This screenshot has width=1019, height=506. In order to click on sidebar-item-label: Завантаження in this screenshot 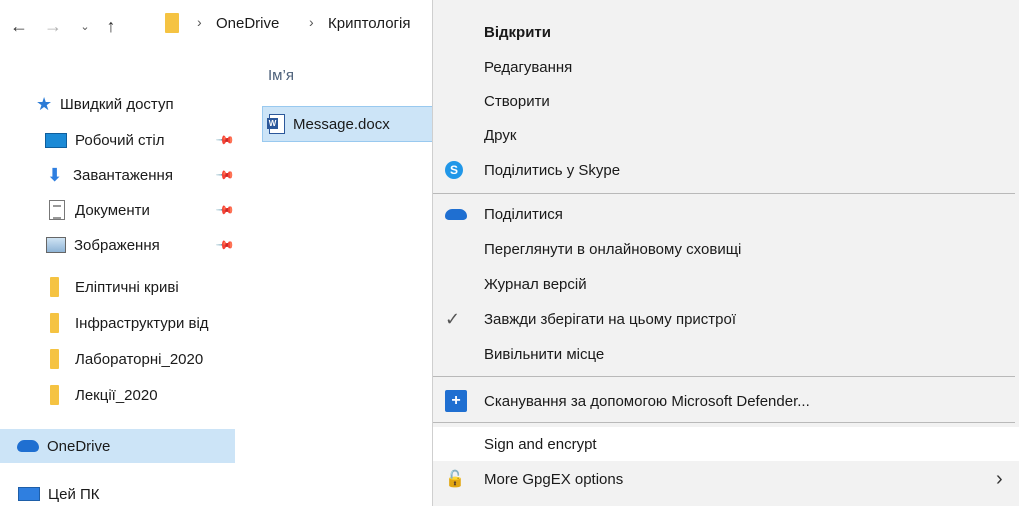, I will do `click(123, 175)`.